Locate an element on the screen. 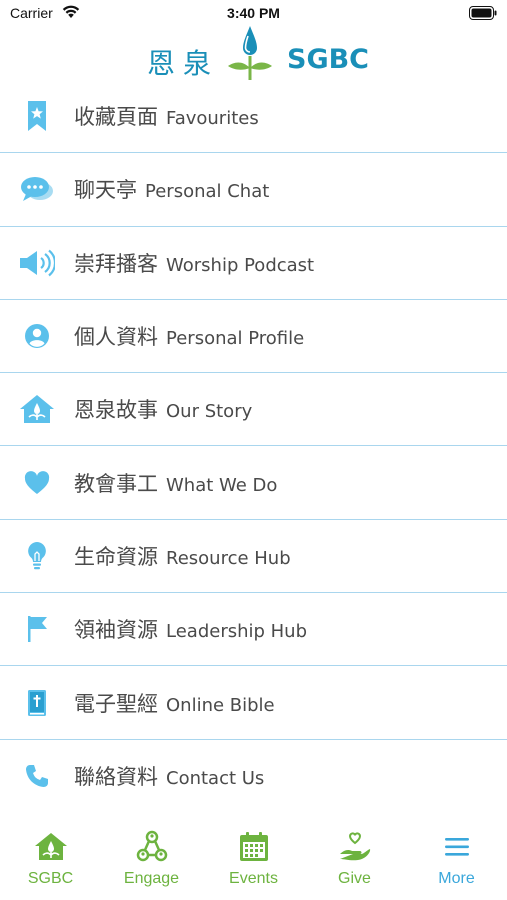 This screenshot has width=507, height=900. tab-sgbc: SGBC is located at coordinates (50, 859).